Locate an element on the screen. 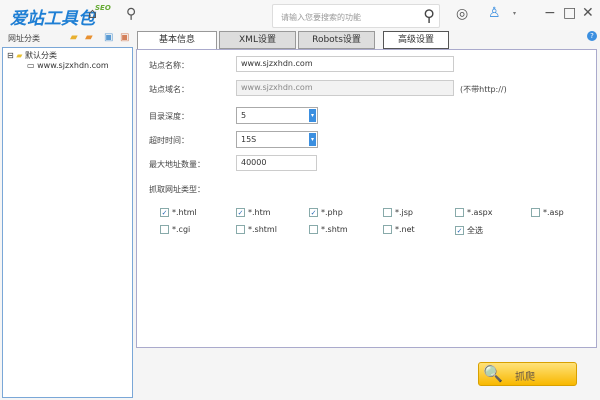 The height and width of the screenshot is (400, 600). checkbox-type: ✓ 全选 is located at coordinates (469, 230).